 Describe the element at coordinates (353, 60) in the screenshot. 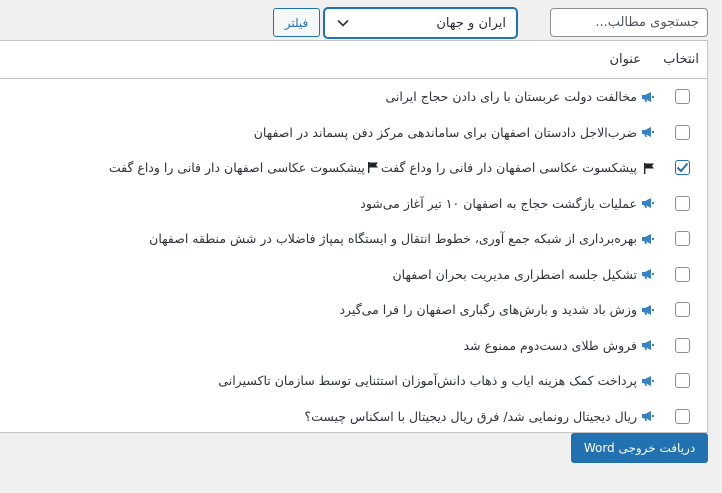

I see `table-header: انتخاب عنوان` at that location.